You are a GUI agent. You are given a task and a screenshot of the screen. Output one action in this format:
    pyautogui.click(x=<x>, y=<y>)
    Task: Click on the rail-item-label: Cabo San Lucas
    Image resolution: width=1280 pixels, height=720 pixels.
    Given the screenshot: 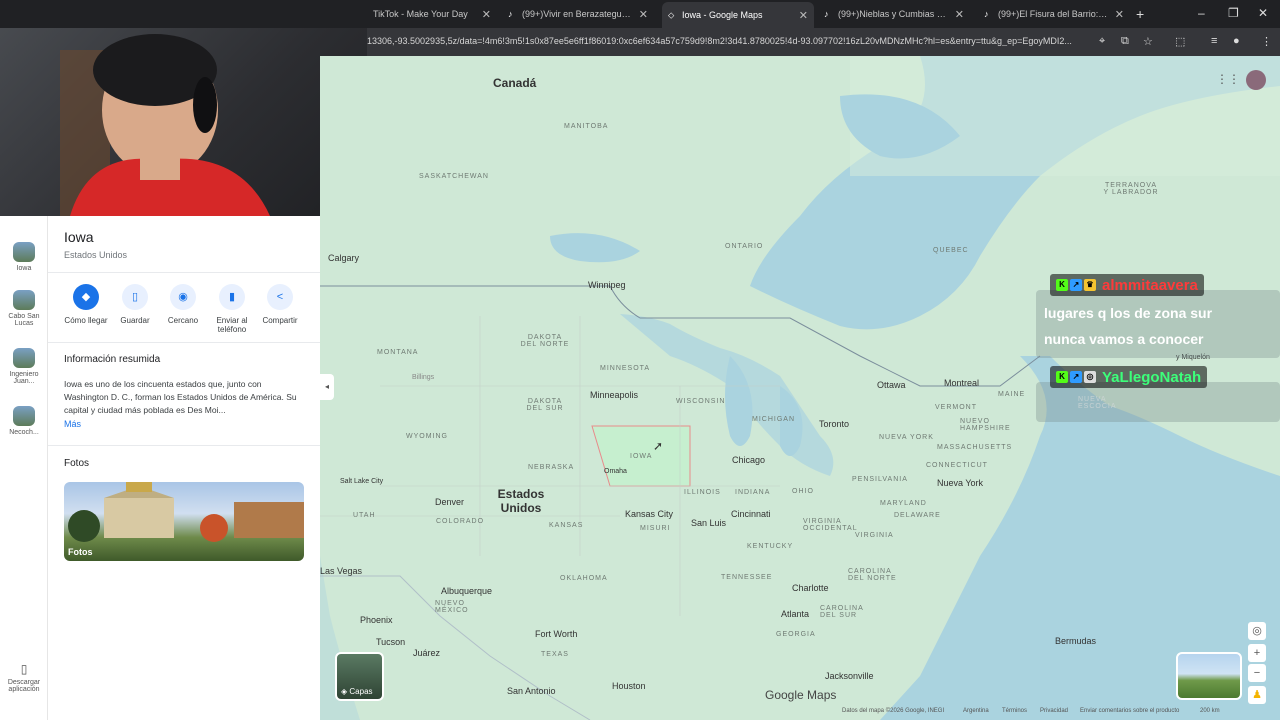 What is the action you would take?
    pyautogui.click(x=24, y=320)
    